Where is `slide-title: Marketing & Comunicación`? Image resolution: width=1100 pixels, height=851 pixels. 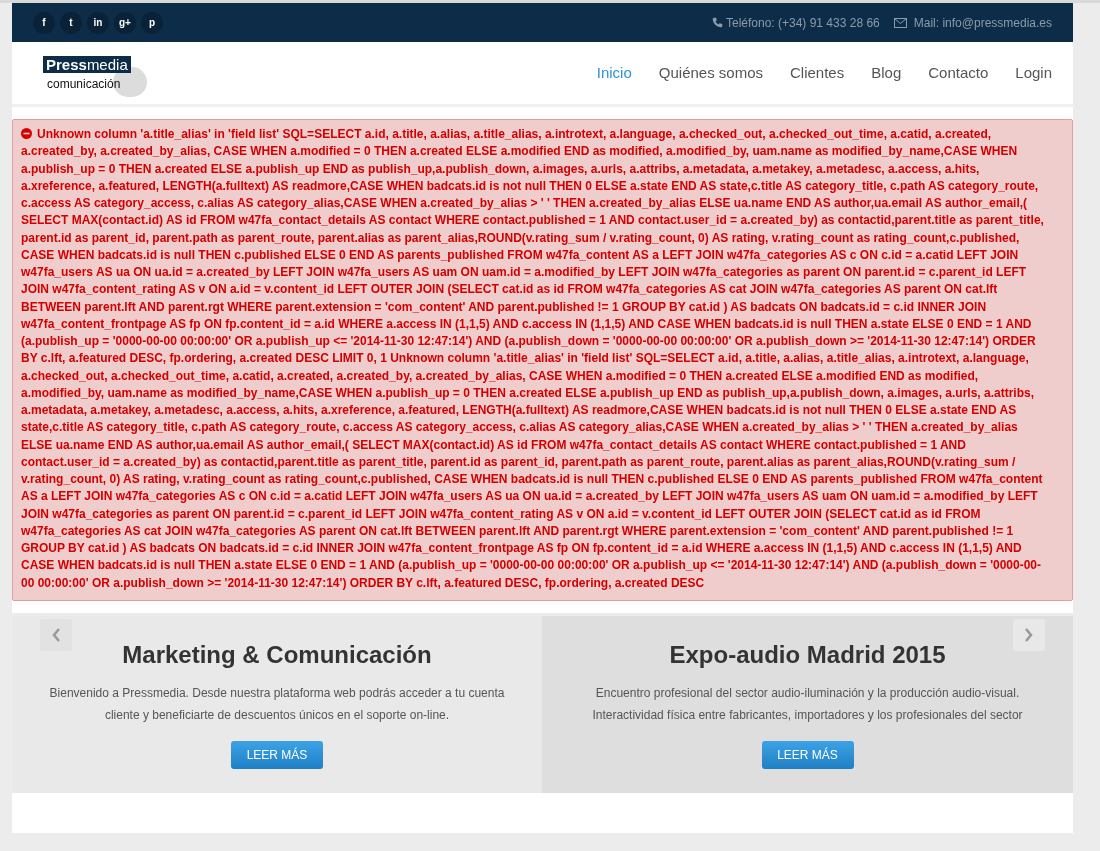 slide-title: Marketing & Comunicación is located at coordinates (277, 654).